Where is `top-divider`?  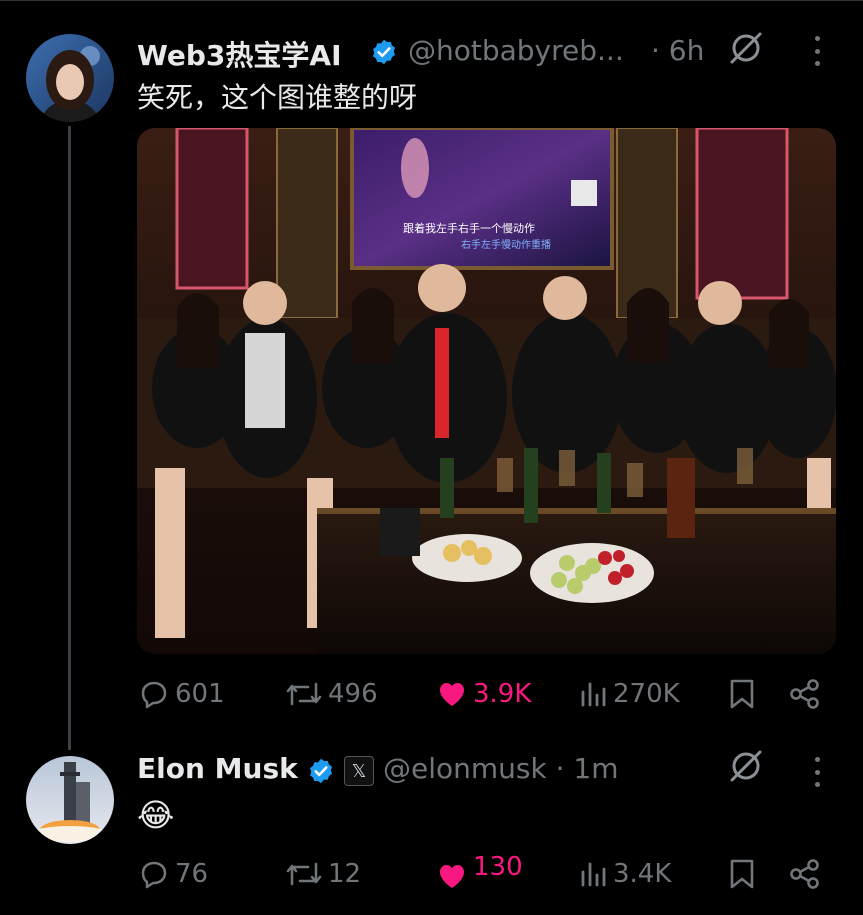 top-divider is located at coordinates (431, 0).